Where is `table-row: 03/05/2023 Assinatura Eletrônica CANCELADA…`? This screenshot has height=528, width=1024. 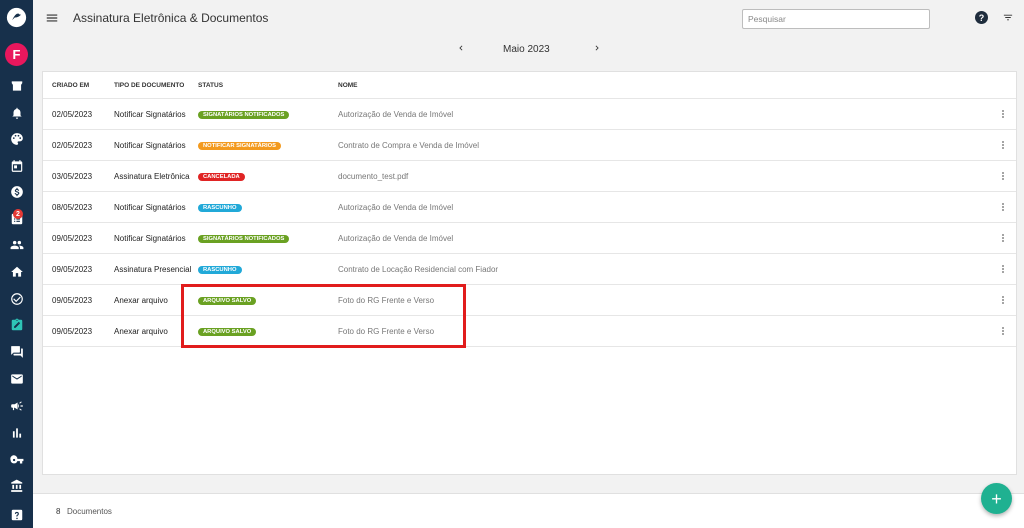
table-row: 03/05/2023 Assinatura Eletrônica CANCELADA… is located at coordinates (529, 176).